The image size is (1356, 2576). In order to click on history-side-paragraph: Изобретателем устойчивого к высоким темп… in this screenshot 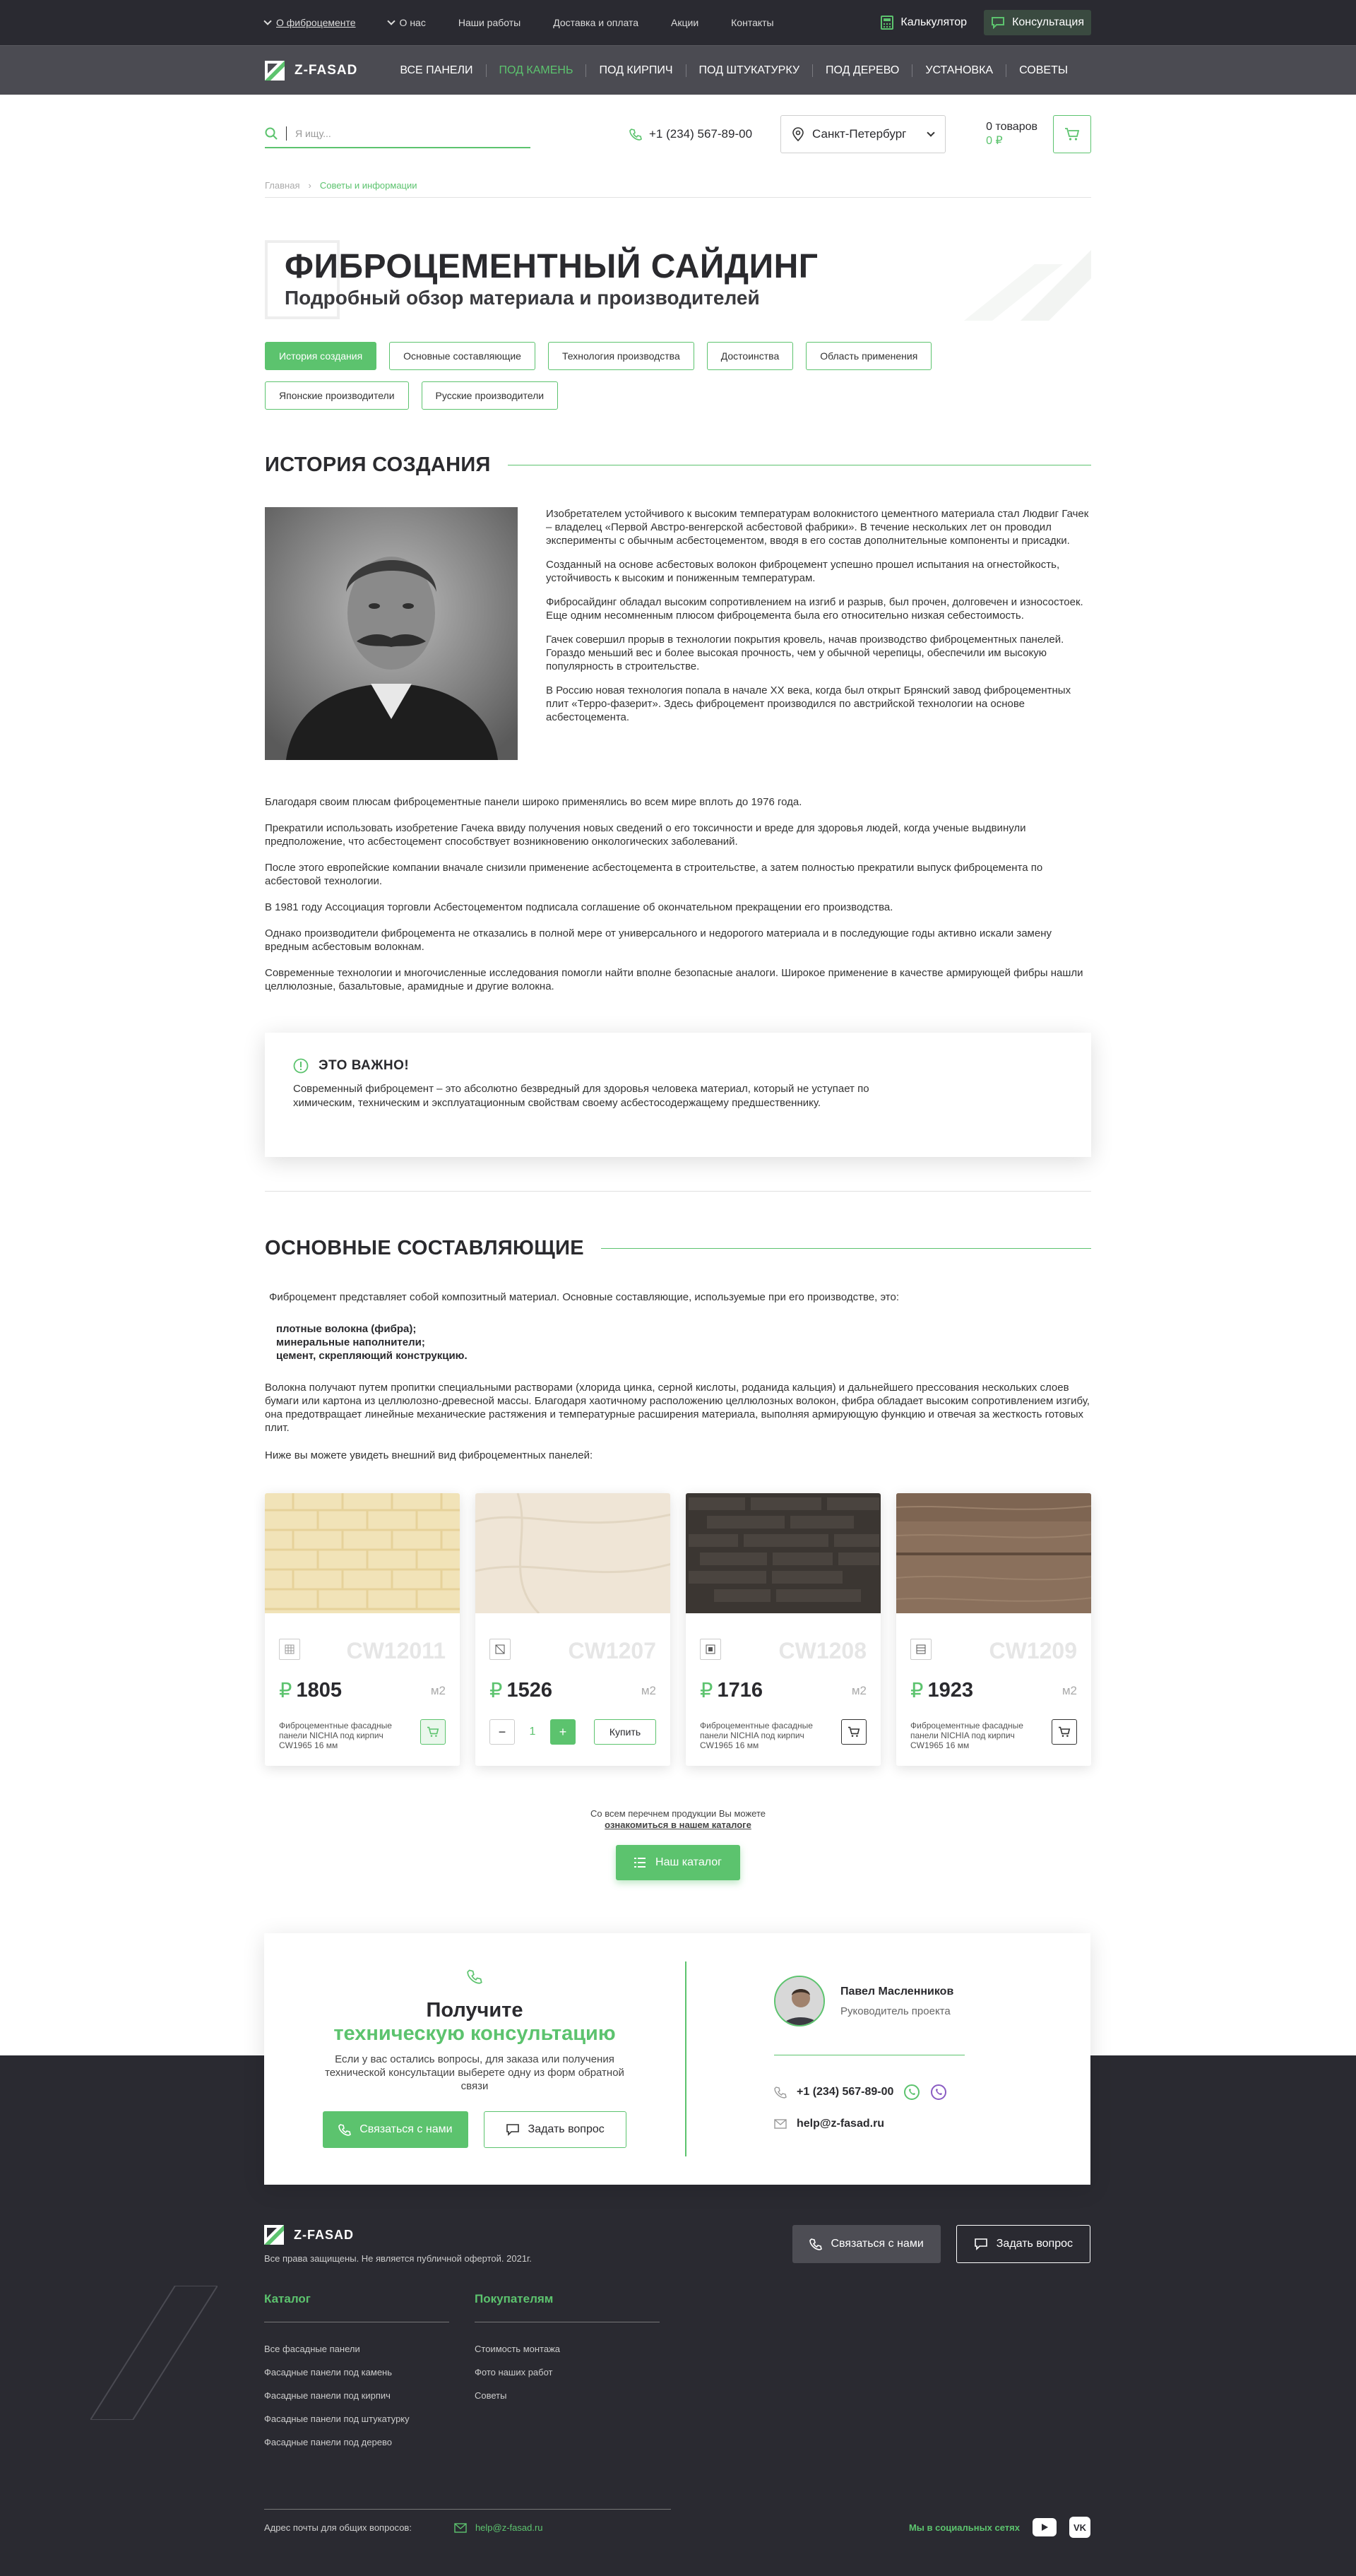, I will do `click(817, 527)`.